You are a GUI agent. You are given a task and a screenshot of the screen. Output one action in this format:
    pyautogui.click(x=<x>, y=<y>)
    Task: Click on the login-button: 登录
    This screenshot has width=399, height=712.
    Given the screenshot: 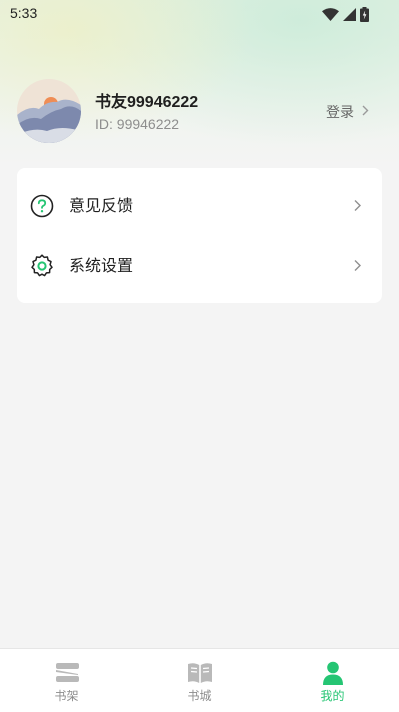 What is the action you would take?
    pyautogui.click(x=347, y=112)
    